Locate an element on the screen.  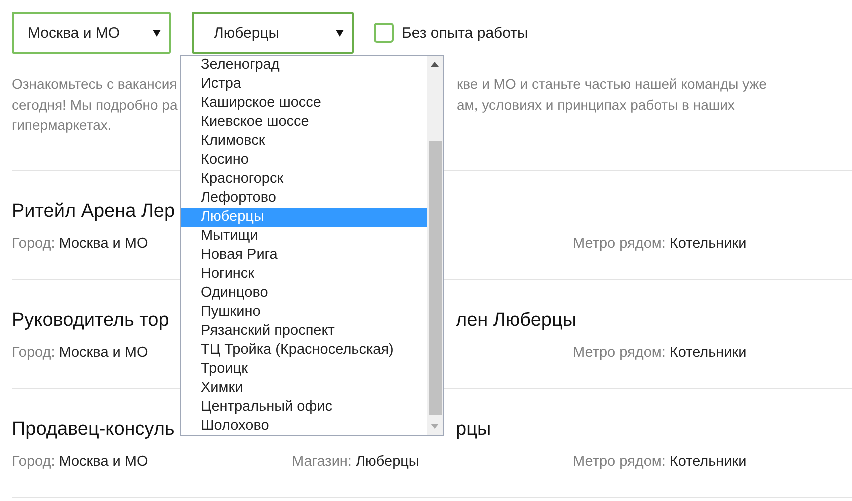
dropdown-option: Климовск is located at coordinates (304, 141).